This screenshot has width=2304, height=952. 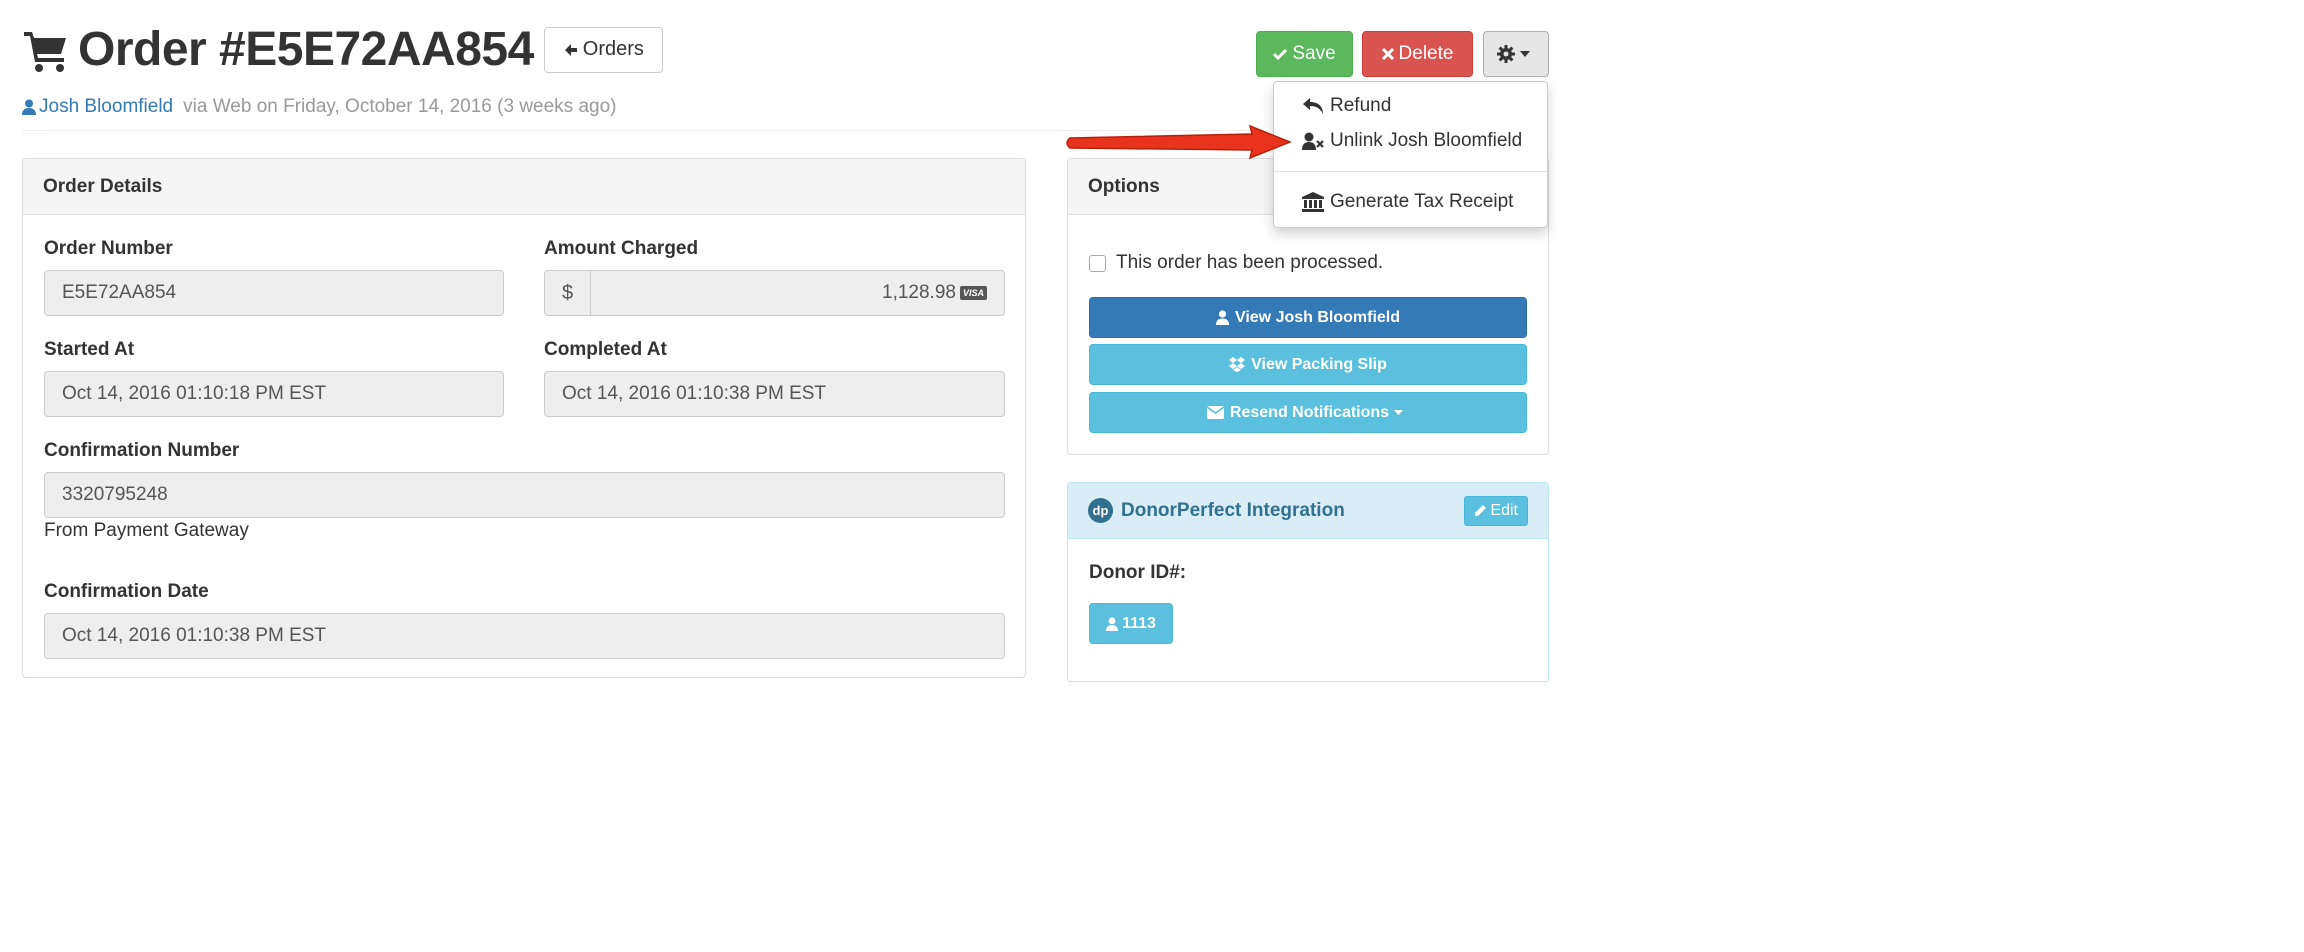 What do you see at coordinates (613, 49) in the screenshot?
I see `back-button-label: Orders` at bounding box center [613, 49].